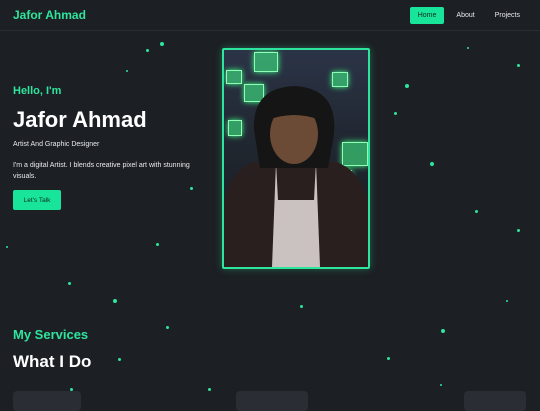 Image resolution: width=540 pixels, height=411 pixels. Describe the element at coordinates (507, 15) in the screenshot. I see `nav-projects: Projects` at that location.